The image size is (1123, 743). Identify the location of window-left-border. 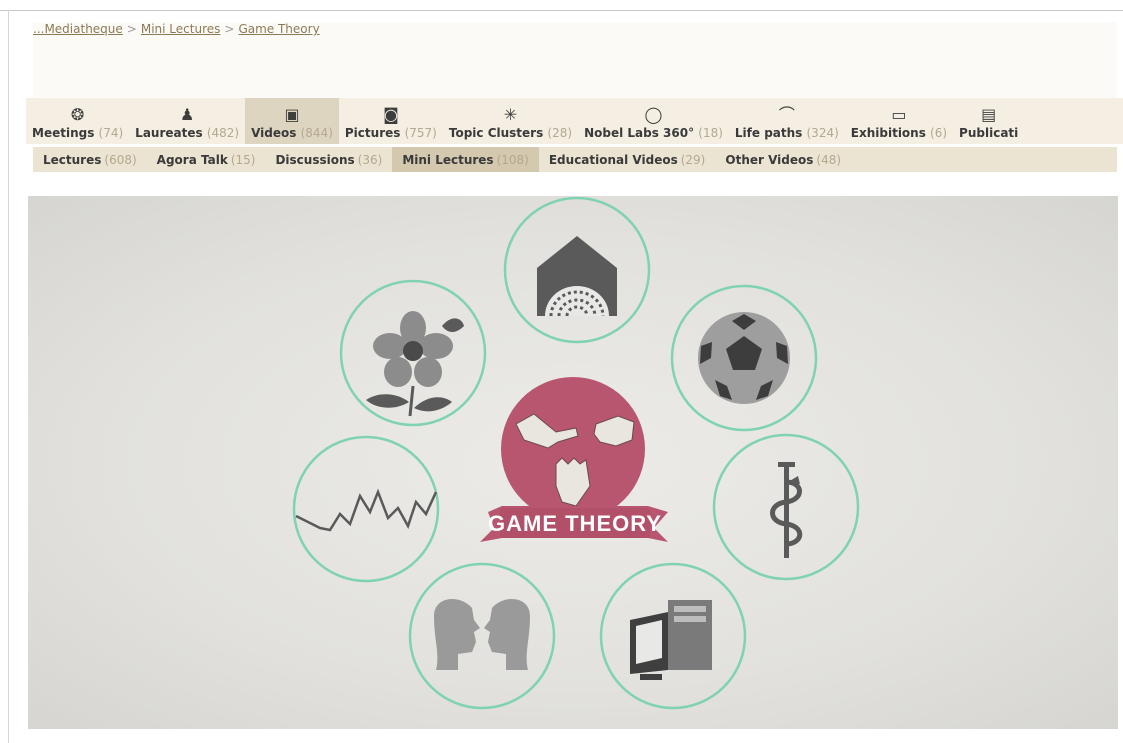
(8, 376).